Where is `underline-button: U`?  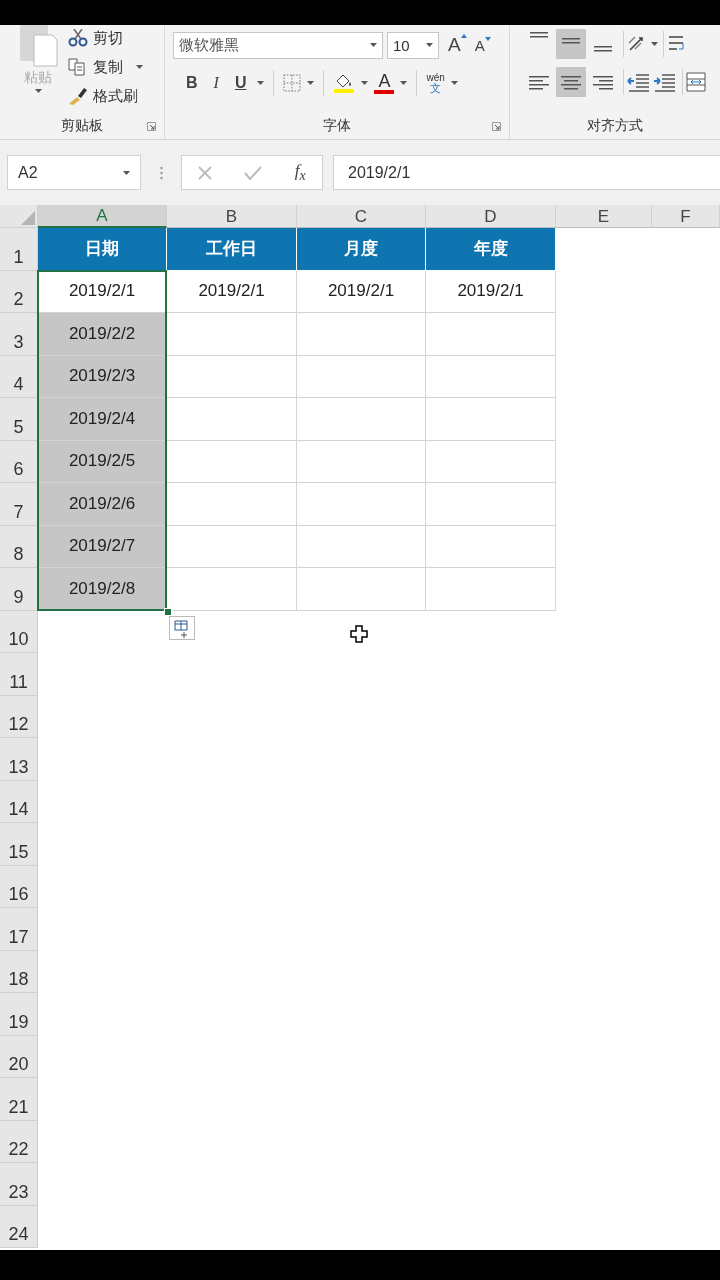
underline-button: U is located at coordinates (240, 83).